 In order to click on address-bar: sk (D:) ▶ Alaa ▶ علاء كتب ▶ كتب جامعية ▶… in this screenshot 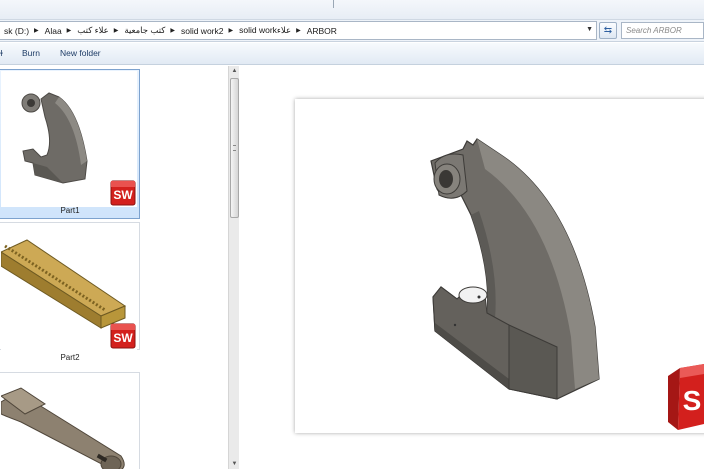, I will do `click(352, 31)`.